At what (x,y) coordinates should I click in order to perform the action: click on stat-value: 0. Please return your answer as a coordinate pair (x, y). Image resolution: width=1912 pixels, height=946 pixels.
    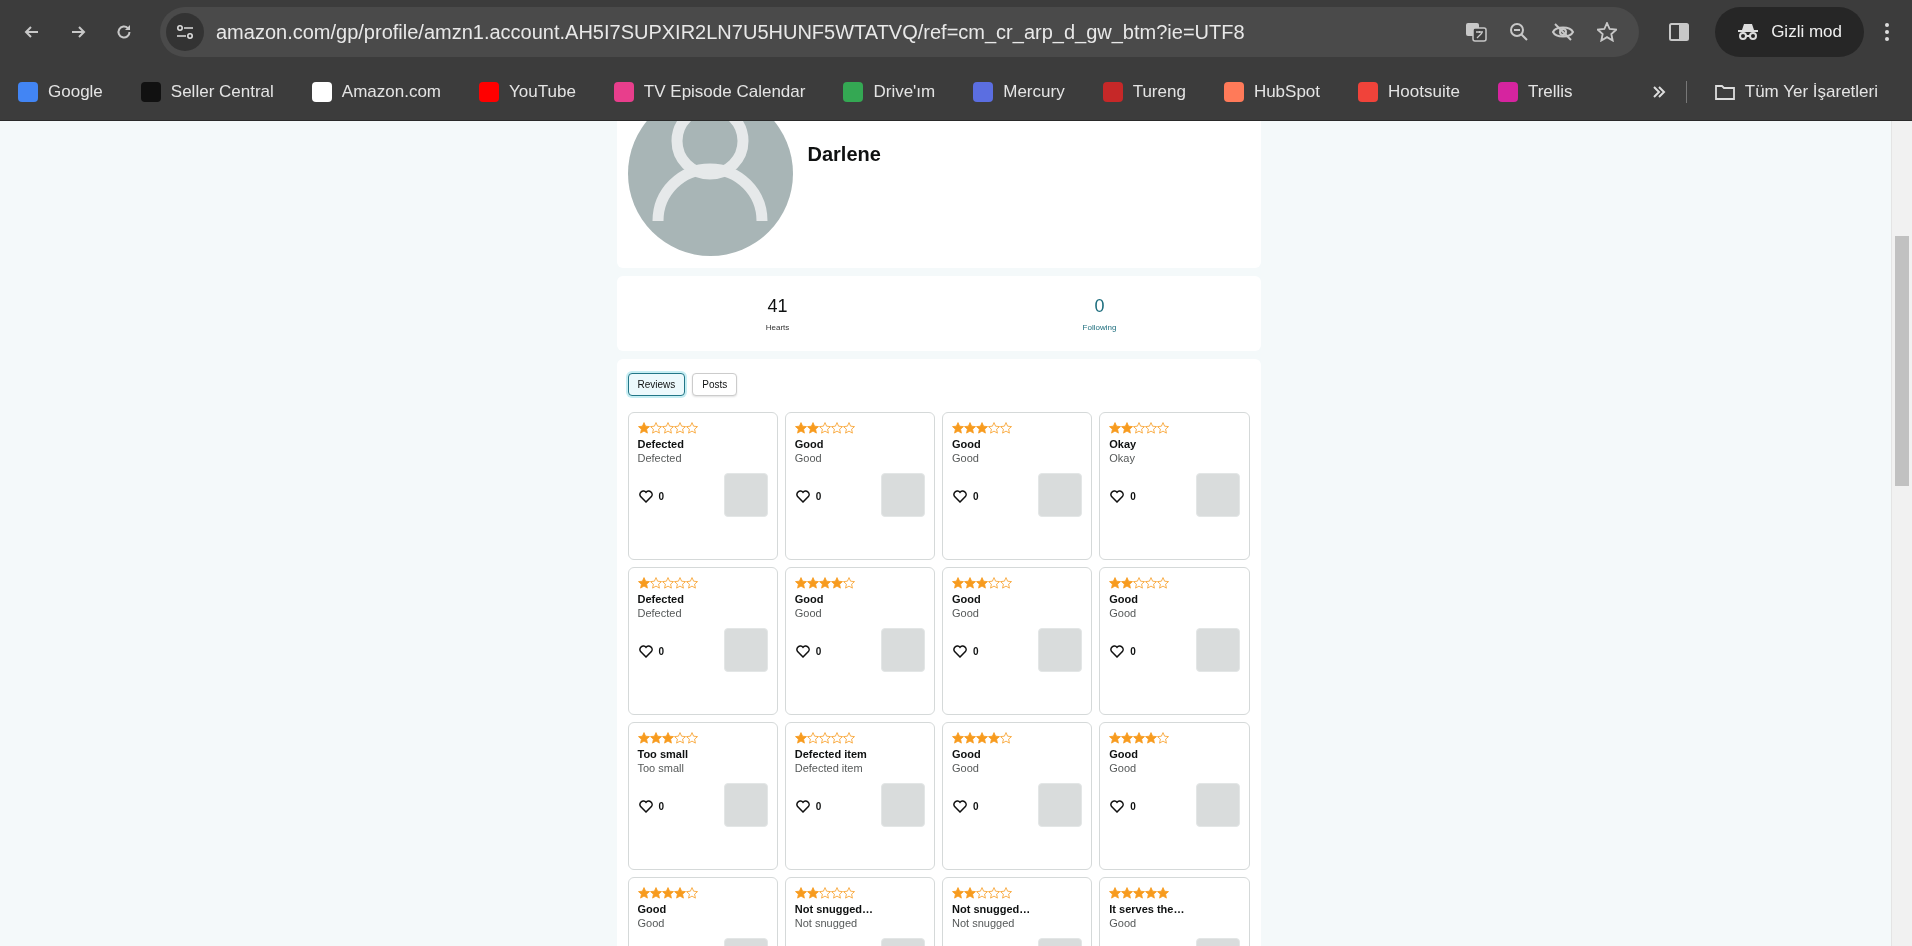
    Looking at the image, I should click on (1099, 306).